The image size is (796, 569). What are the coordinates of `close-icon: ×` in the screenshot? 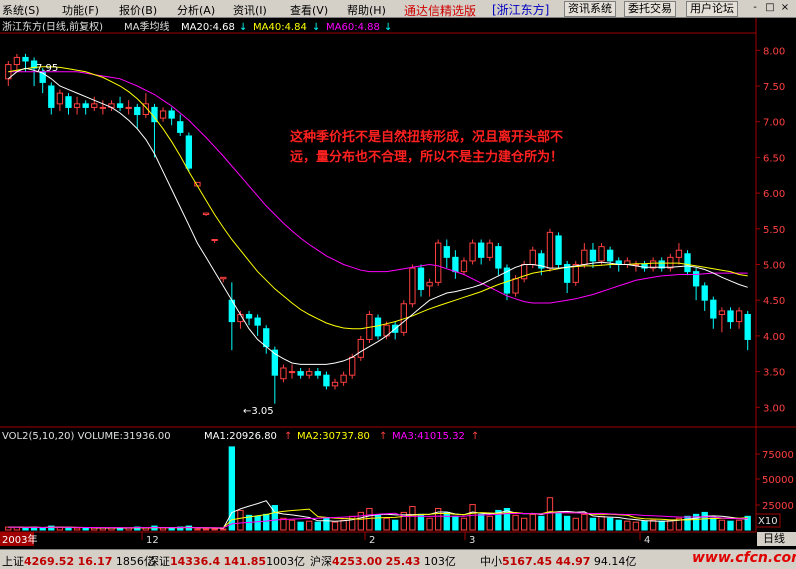 It's located at (785, 8).